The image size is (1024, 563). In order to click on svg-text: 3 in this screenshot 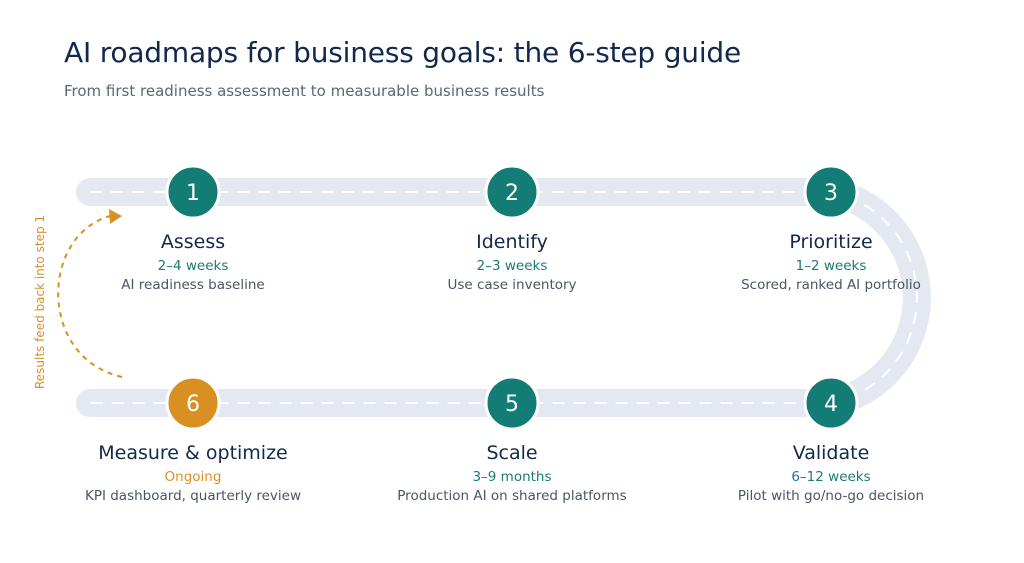, I will do `click(831, 193)`.